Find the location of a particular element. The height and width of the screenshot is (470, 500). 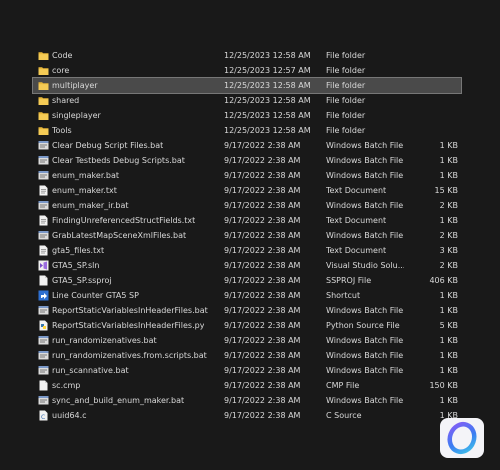

file-name: run_randomizenatives.from.scripts.bat is located at coordinates (129, 355).